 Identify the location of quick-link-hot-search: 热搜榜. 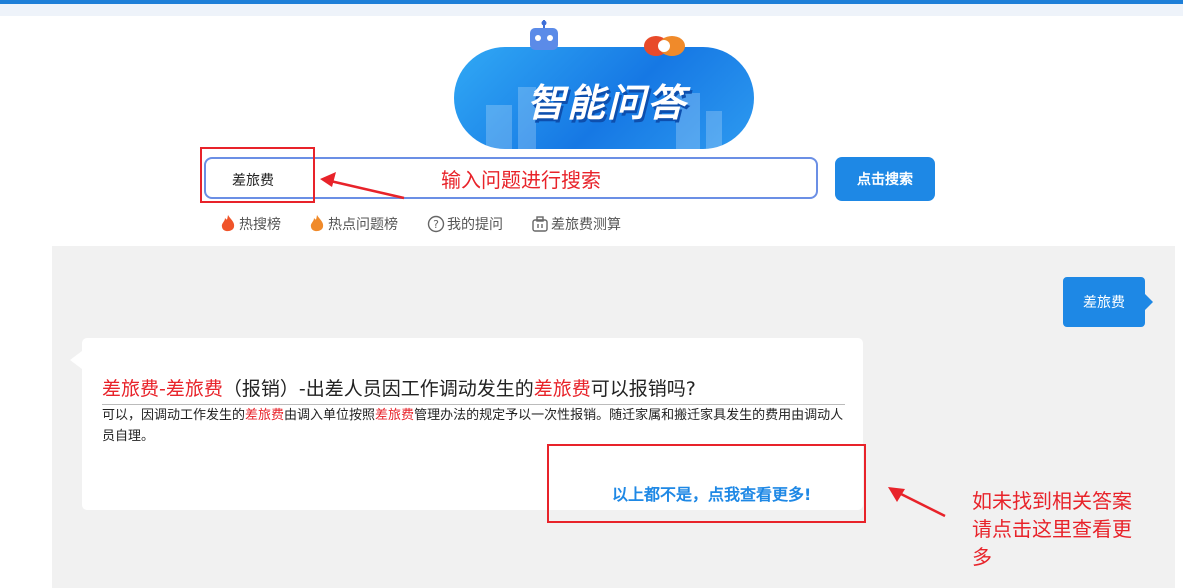
(250, 224).